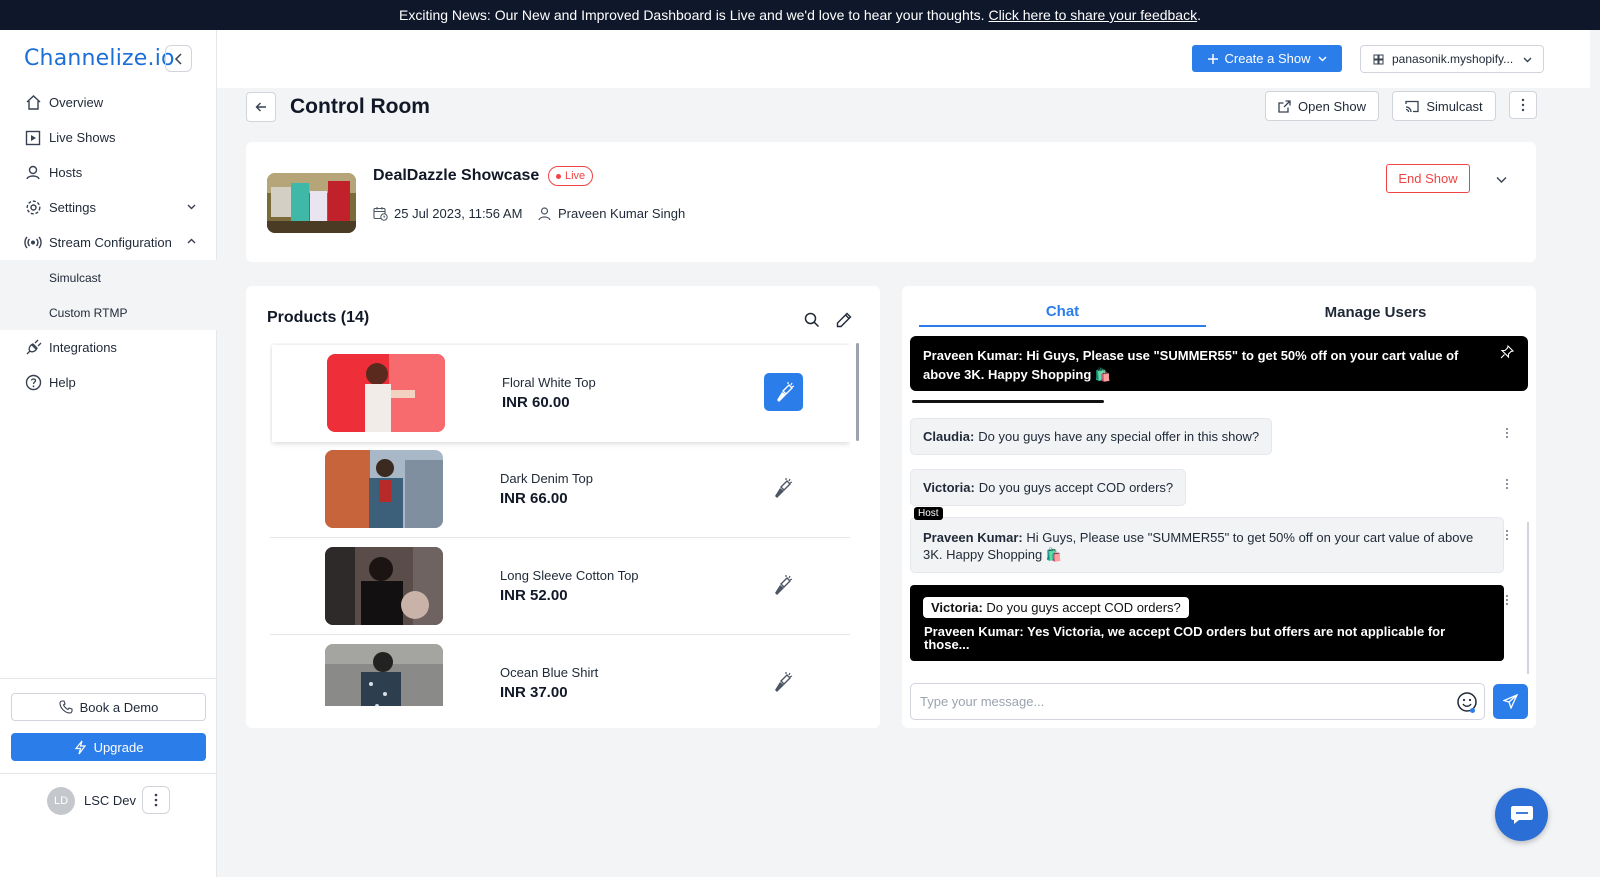  Describe the element at coordinates (108, 312) in the screenshot. I see `sidebar-subitem-custom-rtmp: Custom RTMP` at that location.